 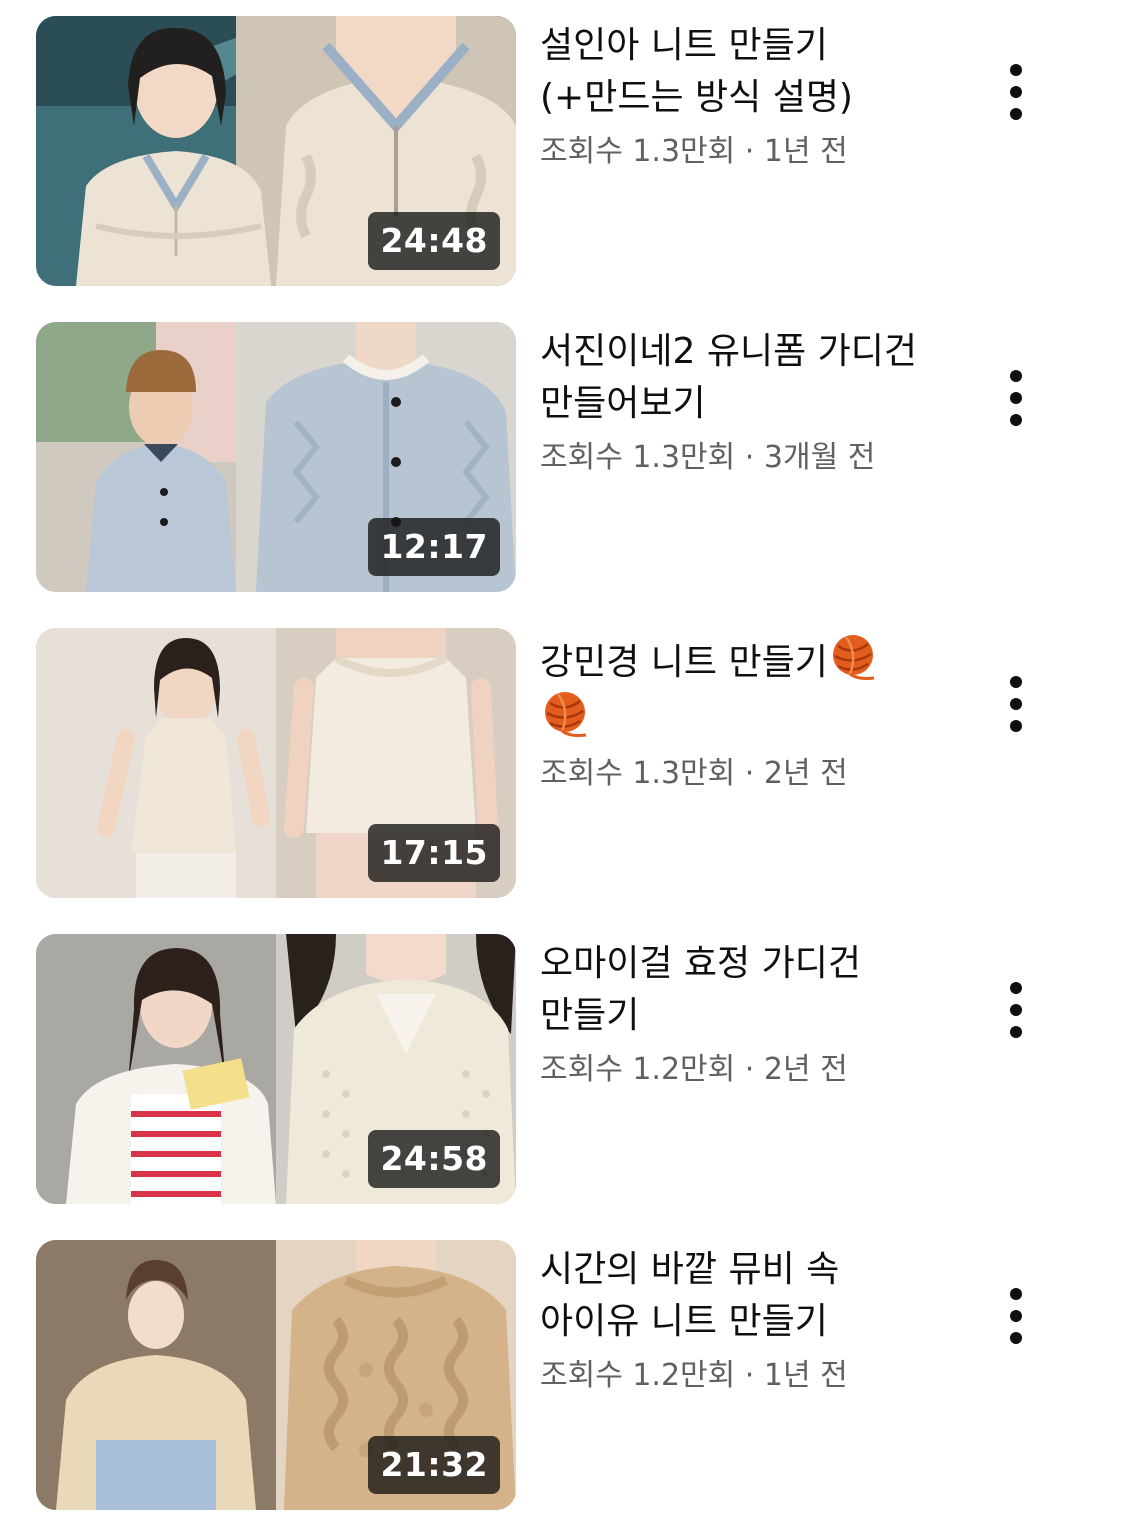 What do you see at coordinates (276, 763) in the screenshot?
I see `video-thumbnail: 17:15` at bounding box center [276, 763].